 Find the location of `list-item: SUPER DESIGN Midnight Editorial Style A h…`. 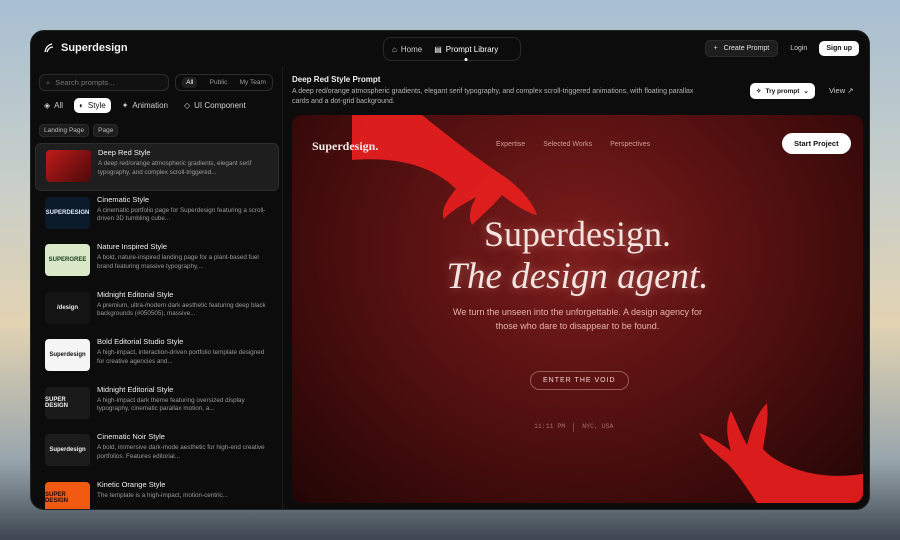

list-item: SUPER DESIGN Midnight Editorial Style A h… is located at coordinates (157, 405).